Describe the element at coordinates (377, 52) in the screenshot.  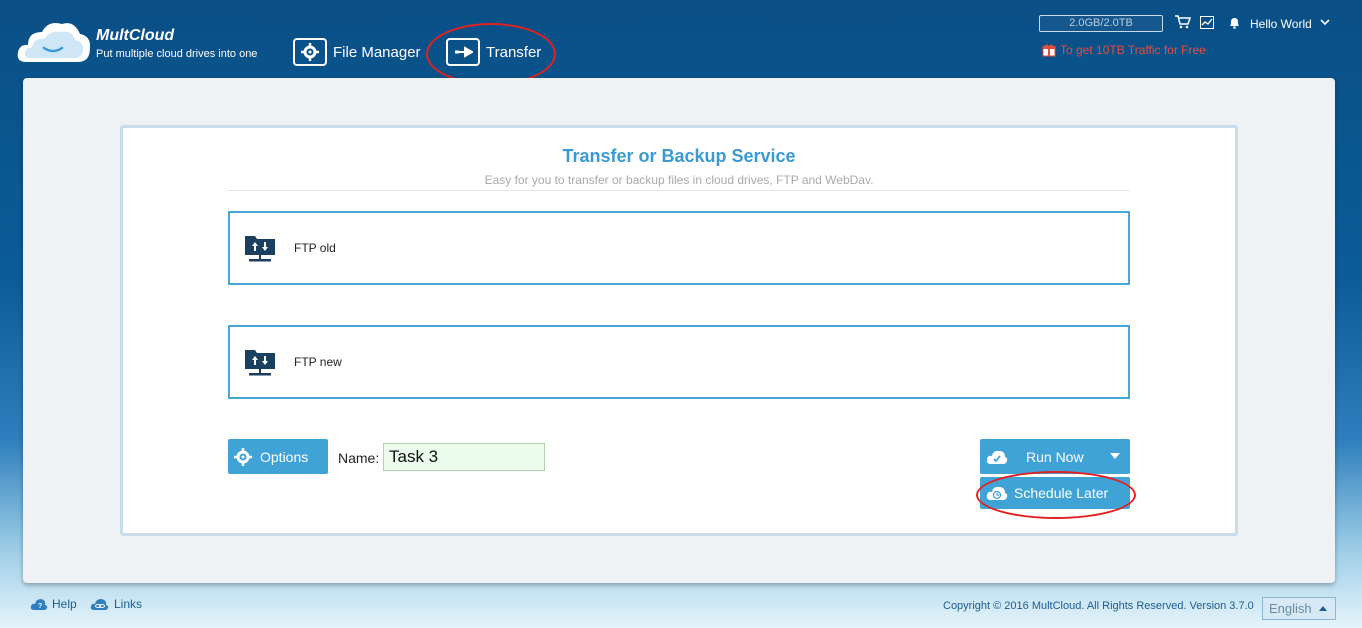
I see `nav-file-manager-label: File Manager` at that location.